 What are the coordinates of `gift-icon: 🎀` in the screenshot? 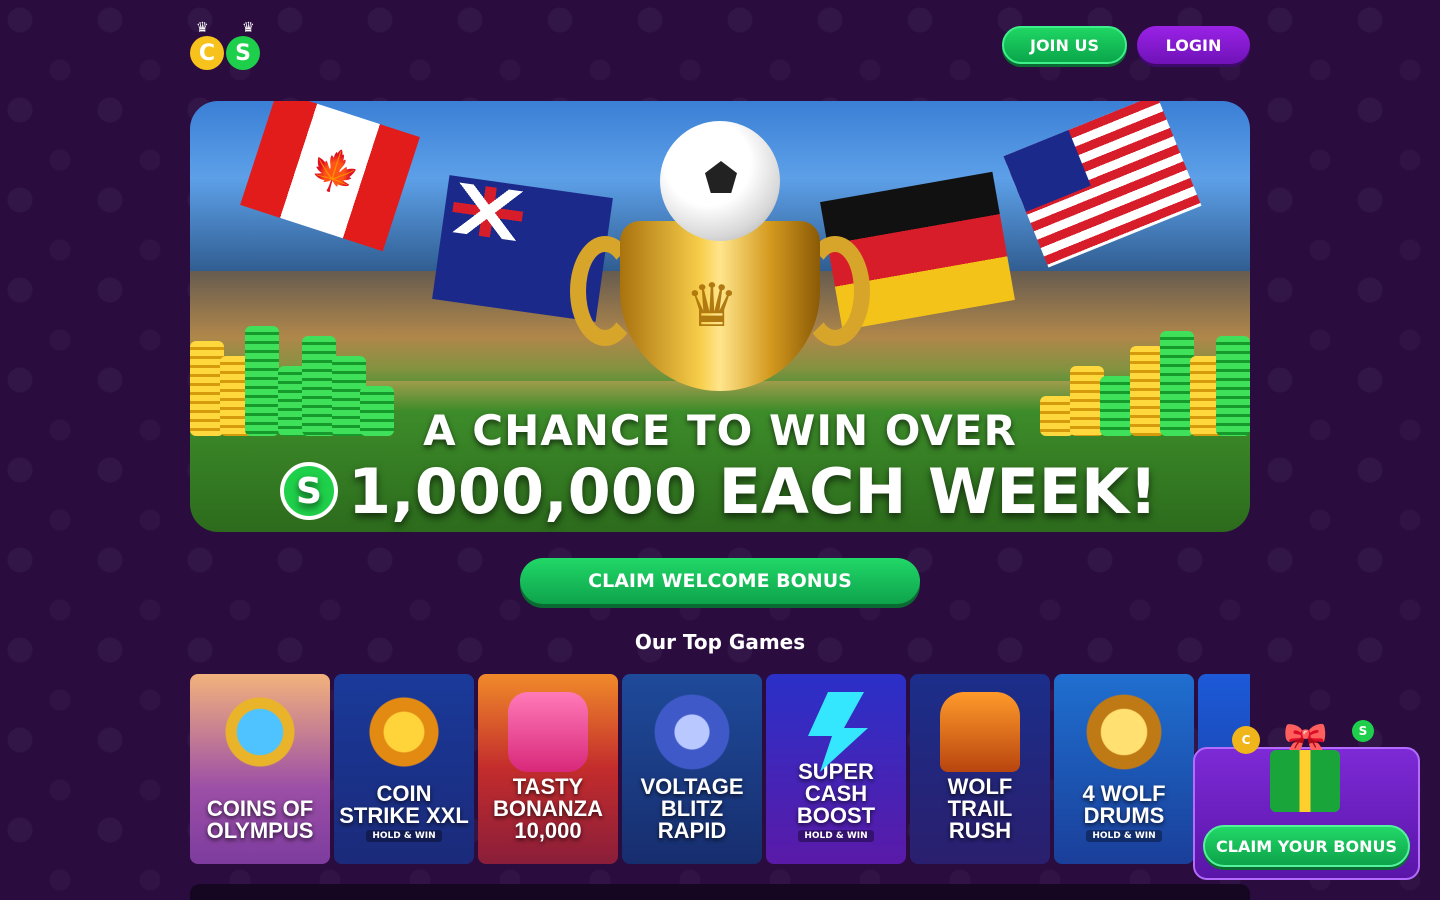 It's located at (1305, 767).